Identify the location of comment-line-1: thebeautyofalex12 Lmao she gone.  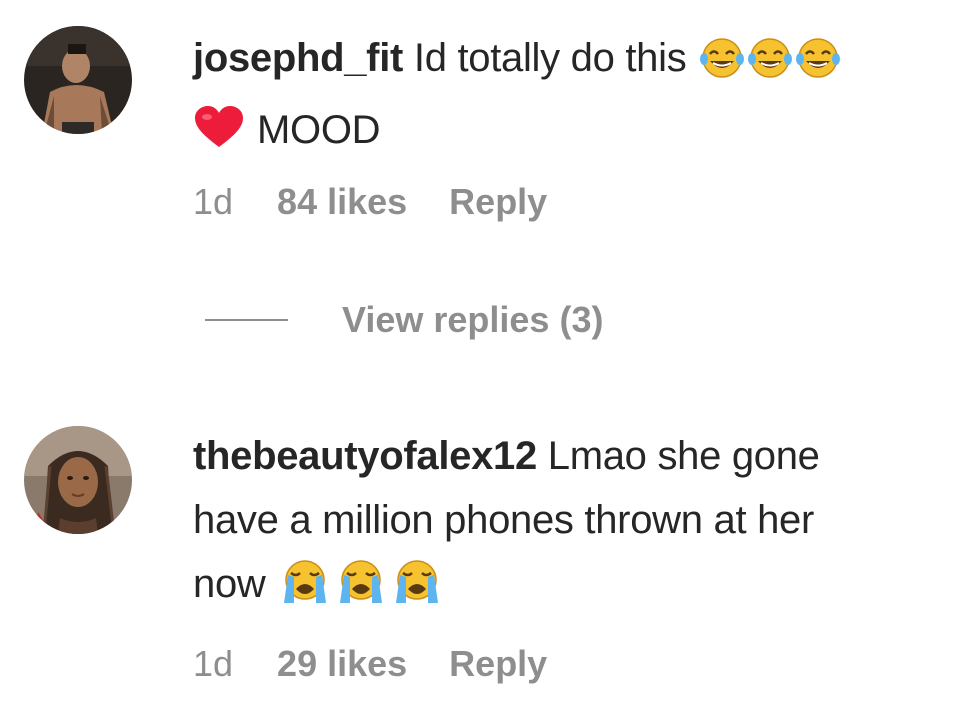
(573, 456).